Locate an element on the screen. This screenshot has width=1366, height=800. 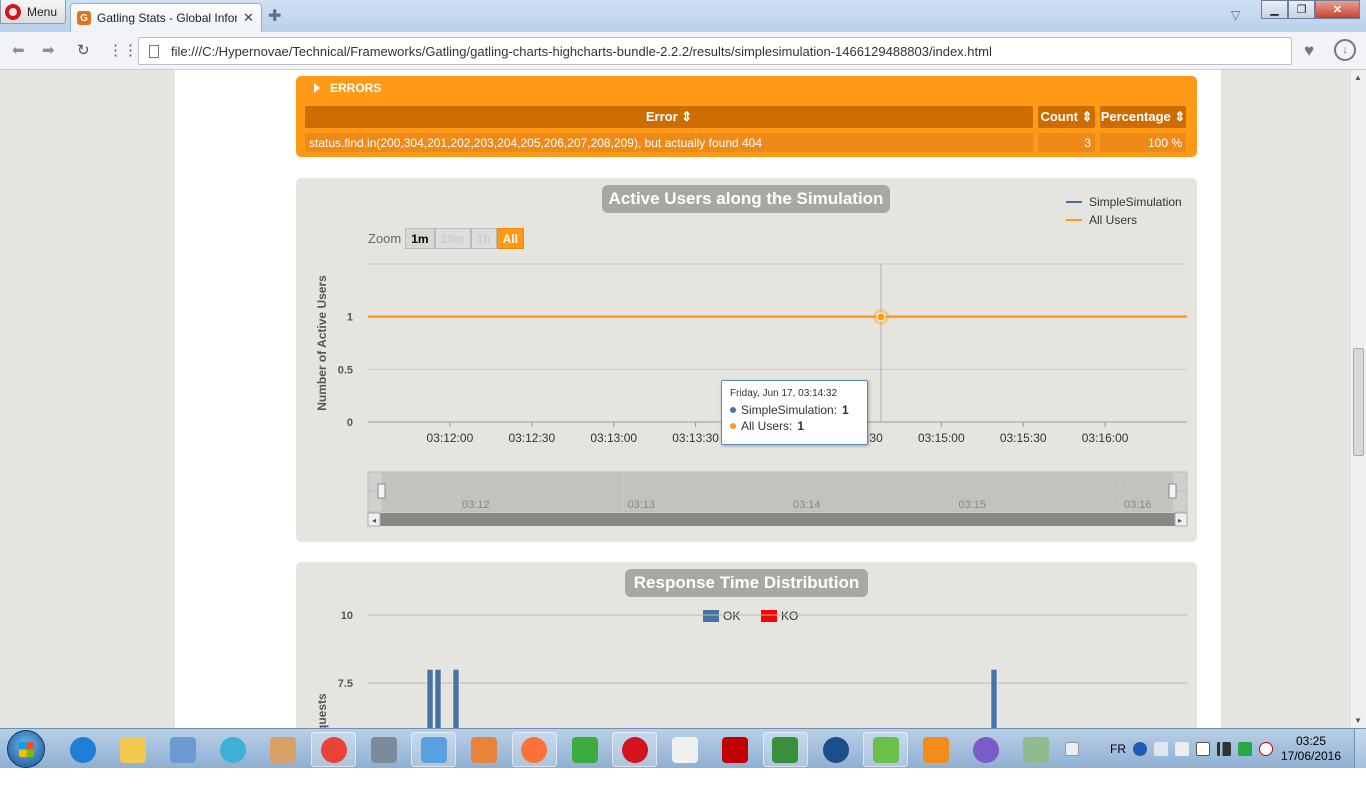
forward-icon: ➡ is located at coordinates (48, 50).